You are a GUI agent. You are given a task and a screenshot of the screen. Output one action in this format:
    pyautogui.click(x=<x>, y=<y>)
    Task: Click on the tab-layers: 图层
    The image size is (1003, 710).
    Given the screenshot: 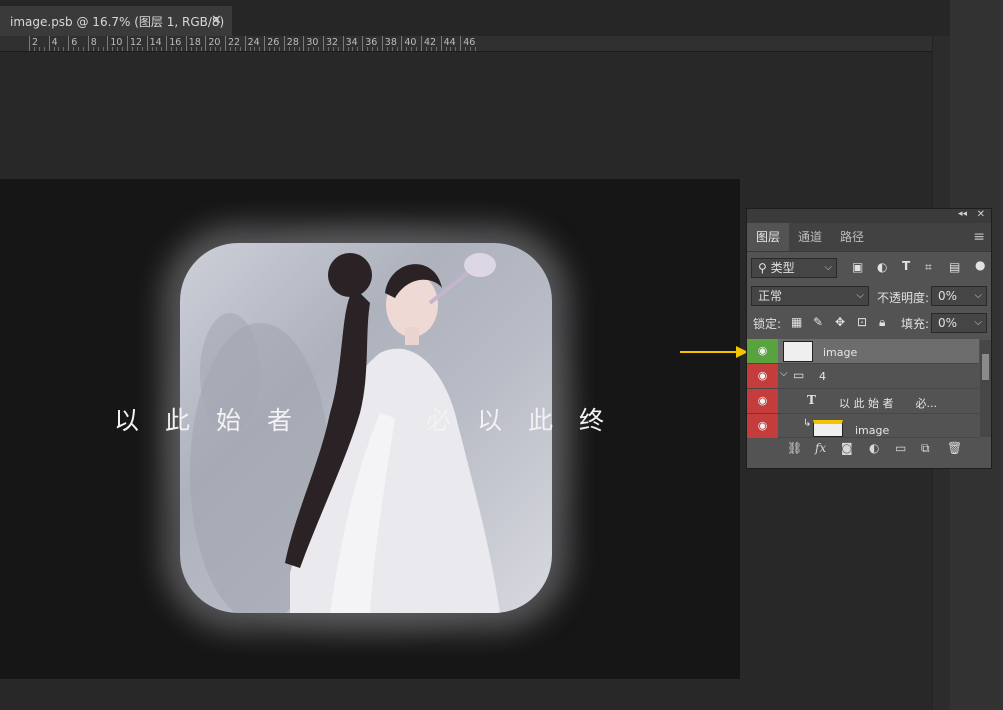 What is the action you would take?
    pyautogui.click(x=768, y=237)
    